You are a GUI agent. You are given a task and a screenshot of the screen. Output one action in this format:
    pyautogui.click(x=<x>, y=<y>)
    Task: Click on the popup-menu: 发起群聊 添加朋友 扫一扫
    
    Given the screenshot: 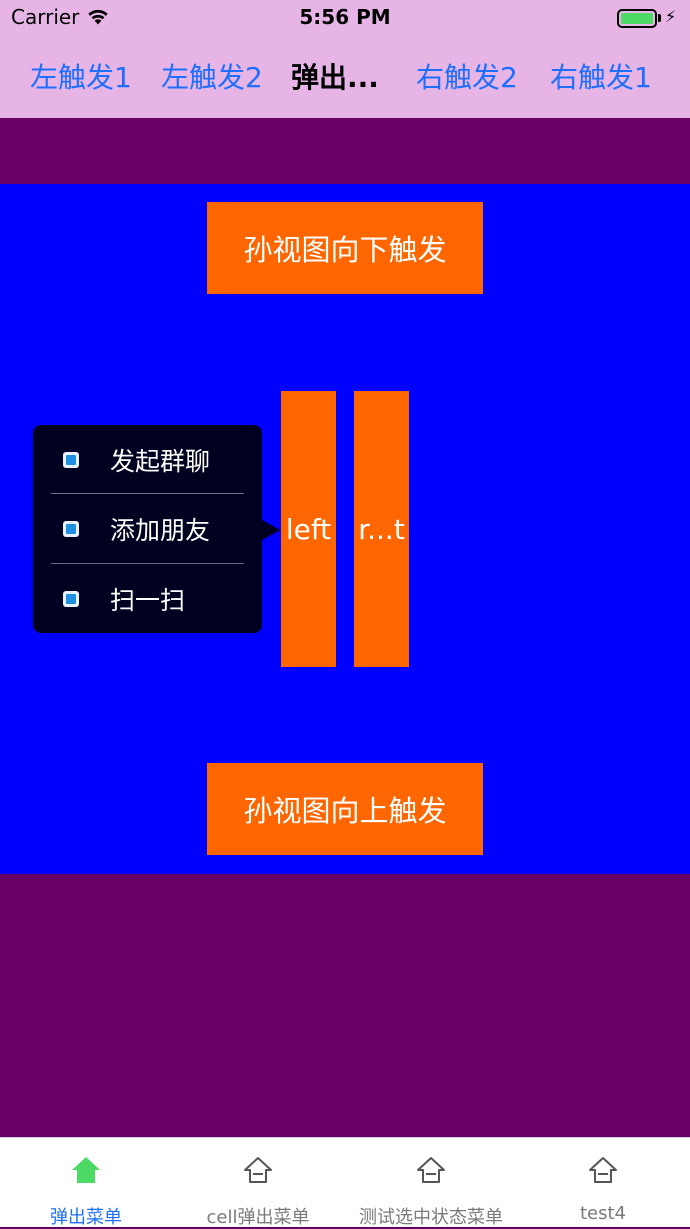 What is the action you would take?
    pyautogui.click(x=147, y=529)
    